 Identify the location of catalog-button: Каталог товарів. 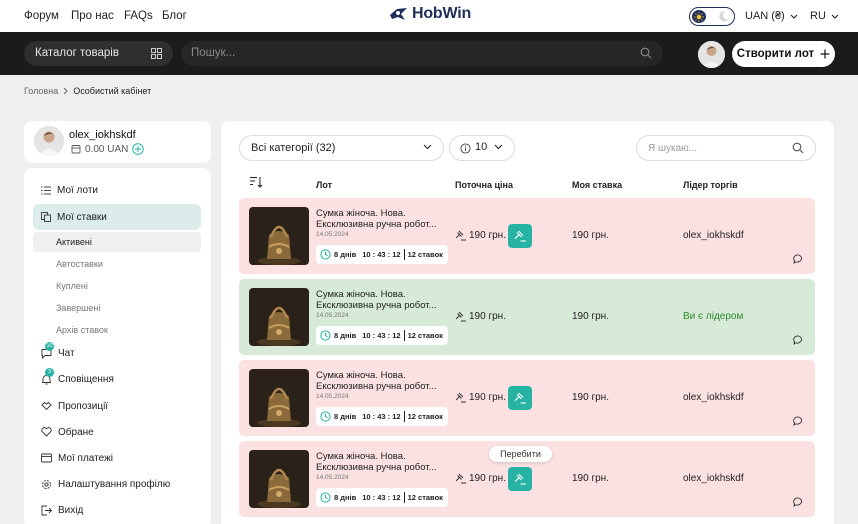
(98, 53).